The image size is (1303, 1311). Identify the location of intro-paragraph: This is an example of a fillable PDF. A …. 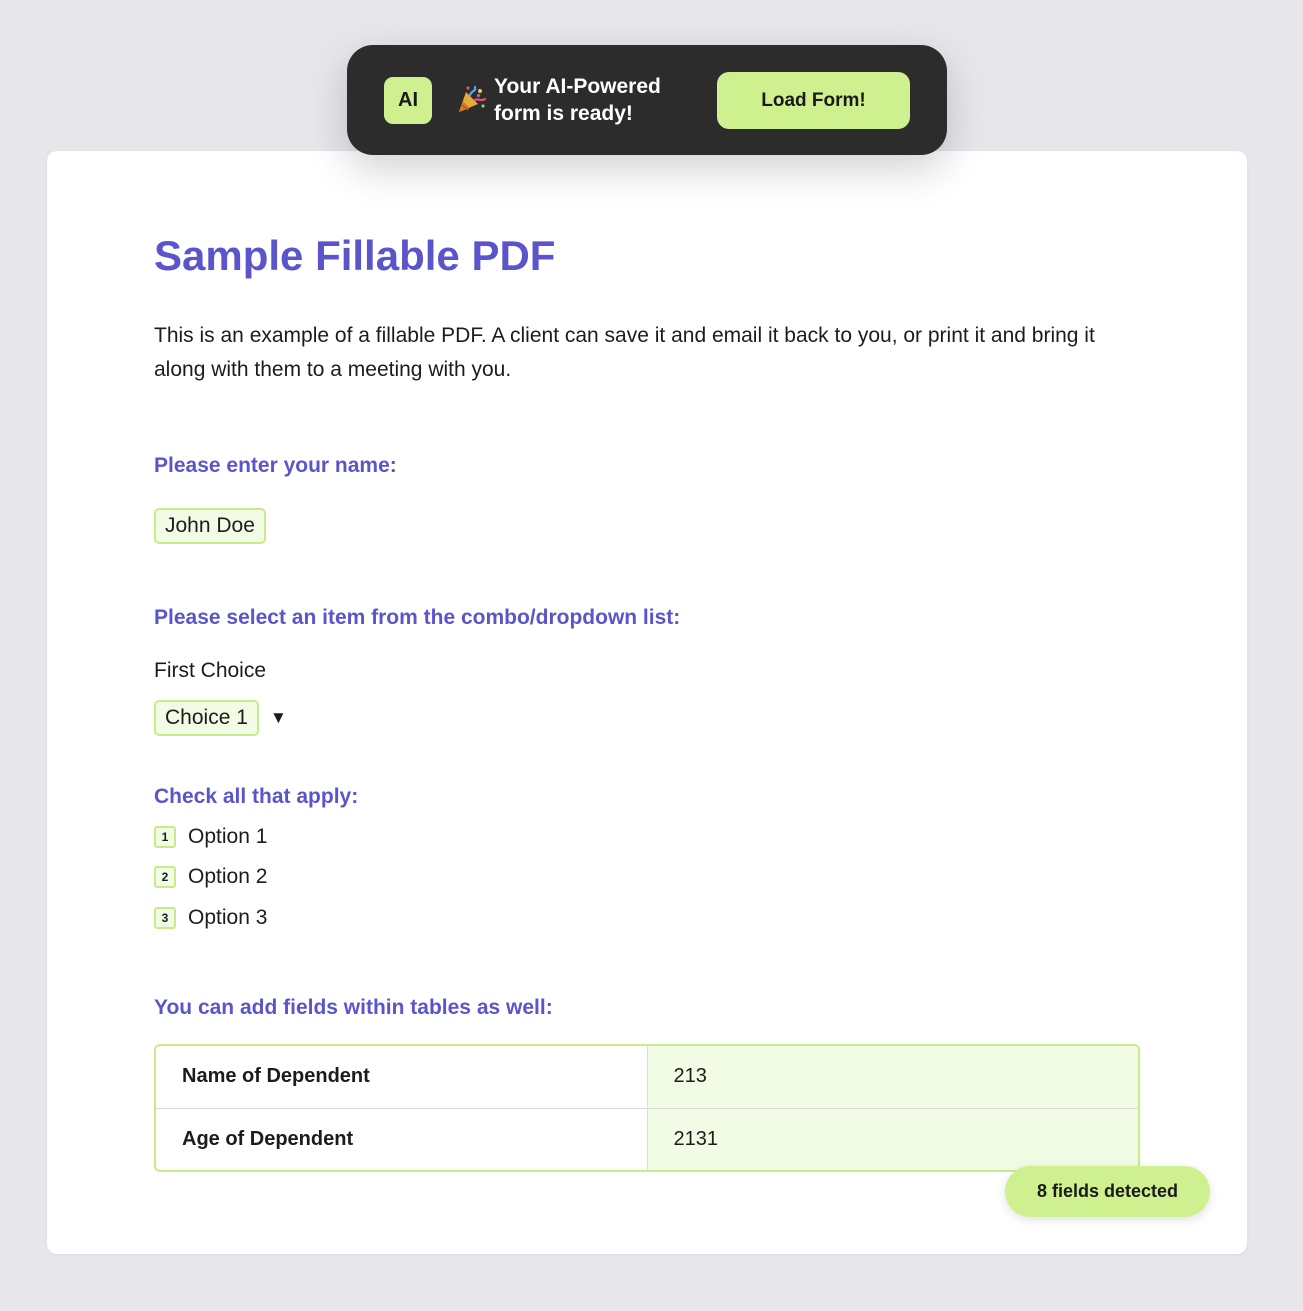
(624, 352).